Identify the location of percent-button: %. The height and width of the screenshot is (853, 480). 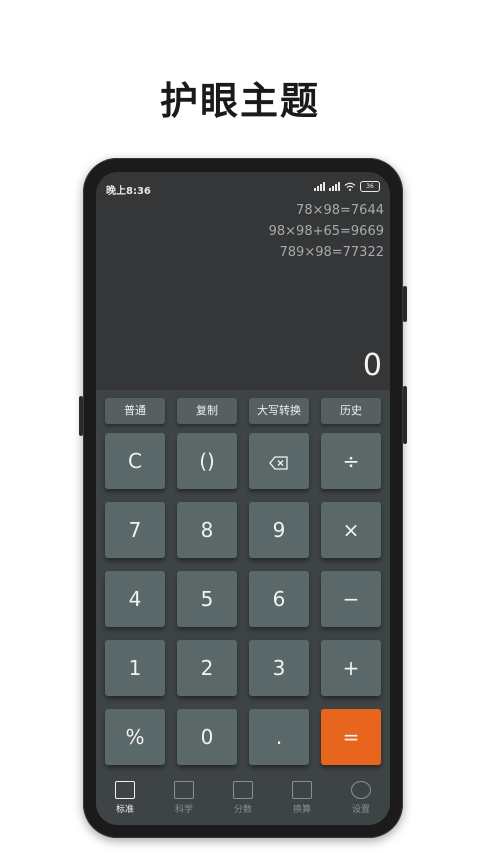
(135, 737).